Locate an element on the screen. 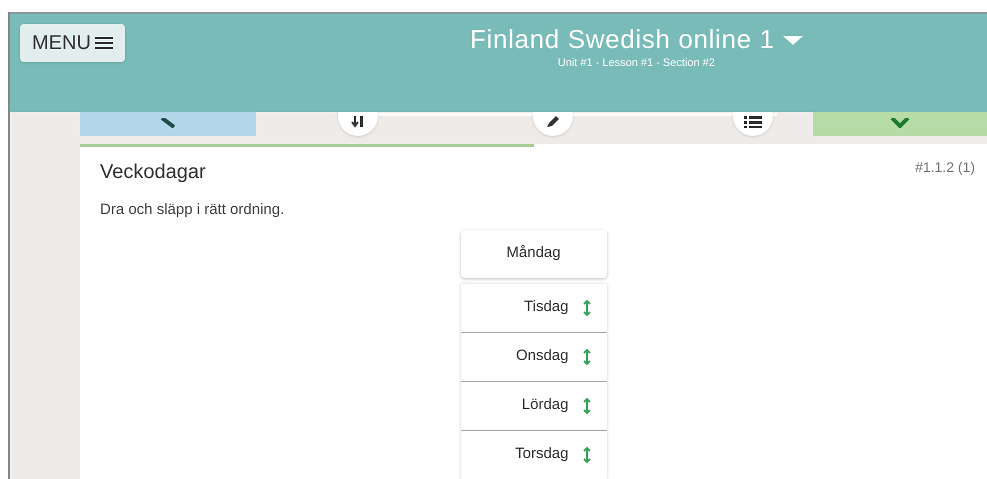 This screenshot has height=479, width=987. list-icon is located at coordinates (753, 122).